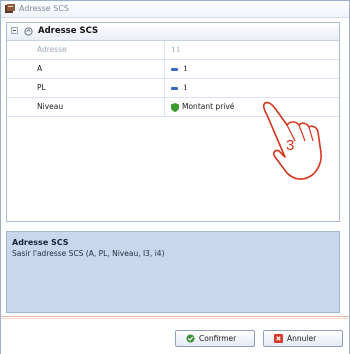 Image resolution: width=350 pixels, height=354 pixels. I want to click on cancel-label: Annuler, so click(302, 338).